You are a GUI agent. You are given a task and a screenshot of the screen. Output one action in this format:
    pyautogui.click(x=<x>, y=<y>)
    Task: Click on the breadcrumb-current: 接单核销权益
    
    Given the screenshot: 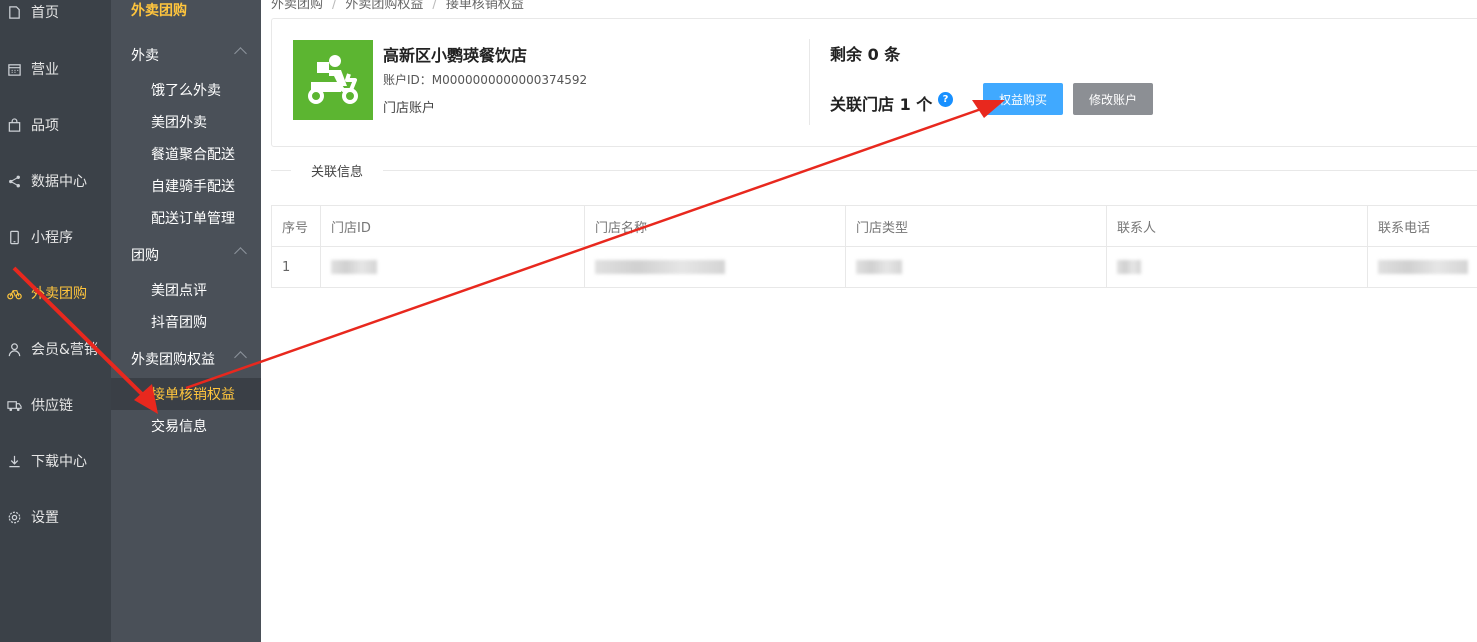 What is the action you would take?
    pyautogui.click(x=484, y=6)
    